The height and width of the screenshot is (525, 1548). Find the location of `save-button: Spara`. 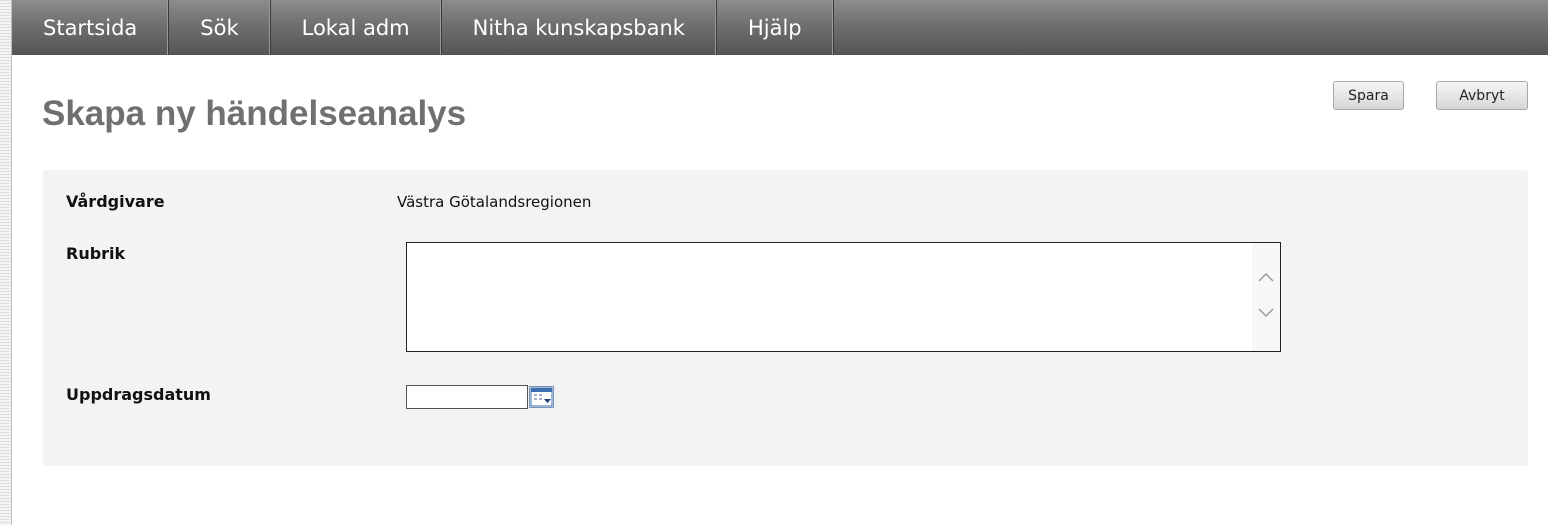

save-button: Spara is located at coordinates (1368, 95).